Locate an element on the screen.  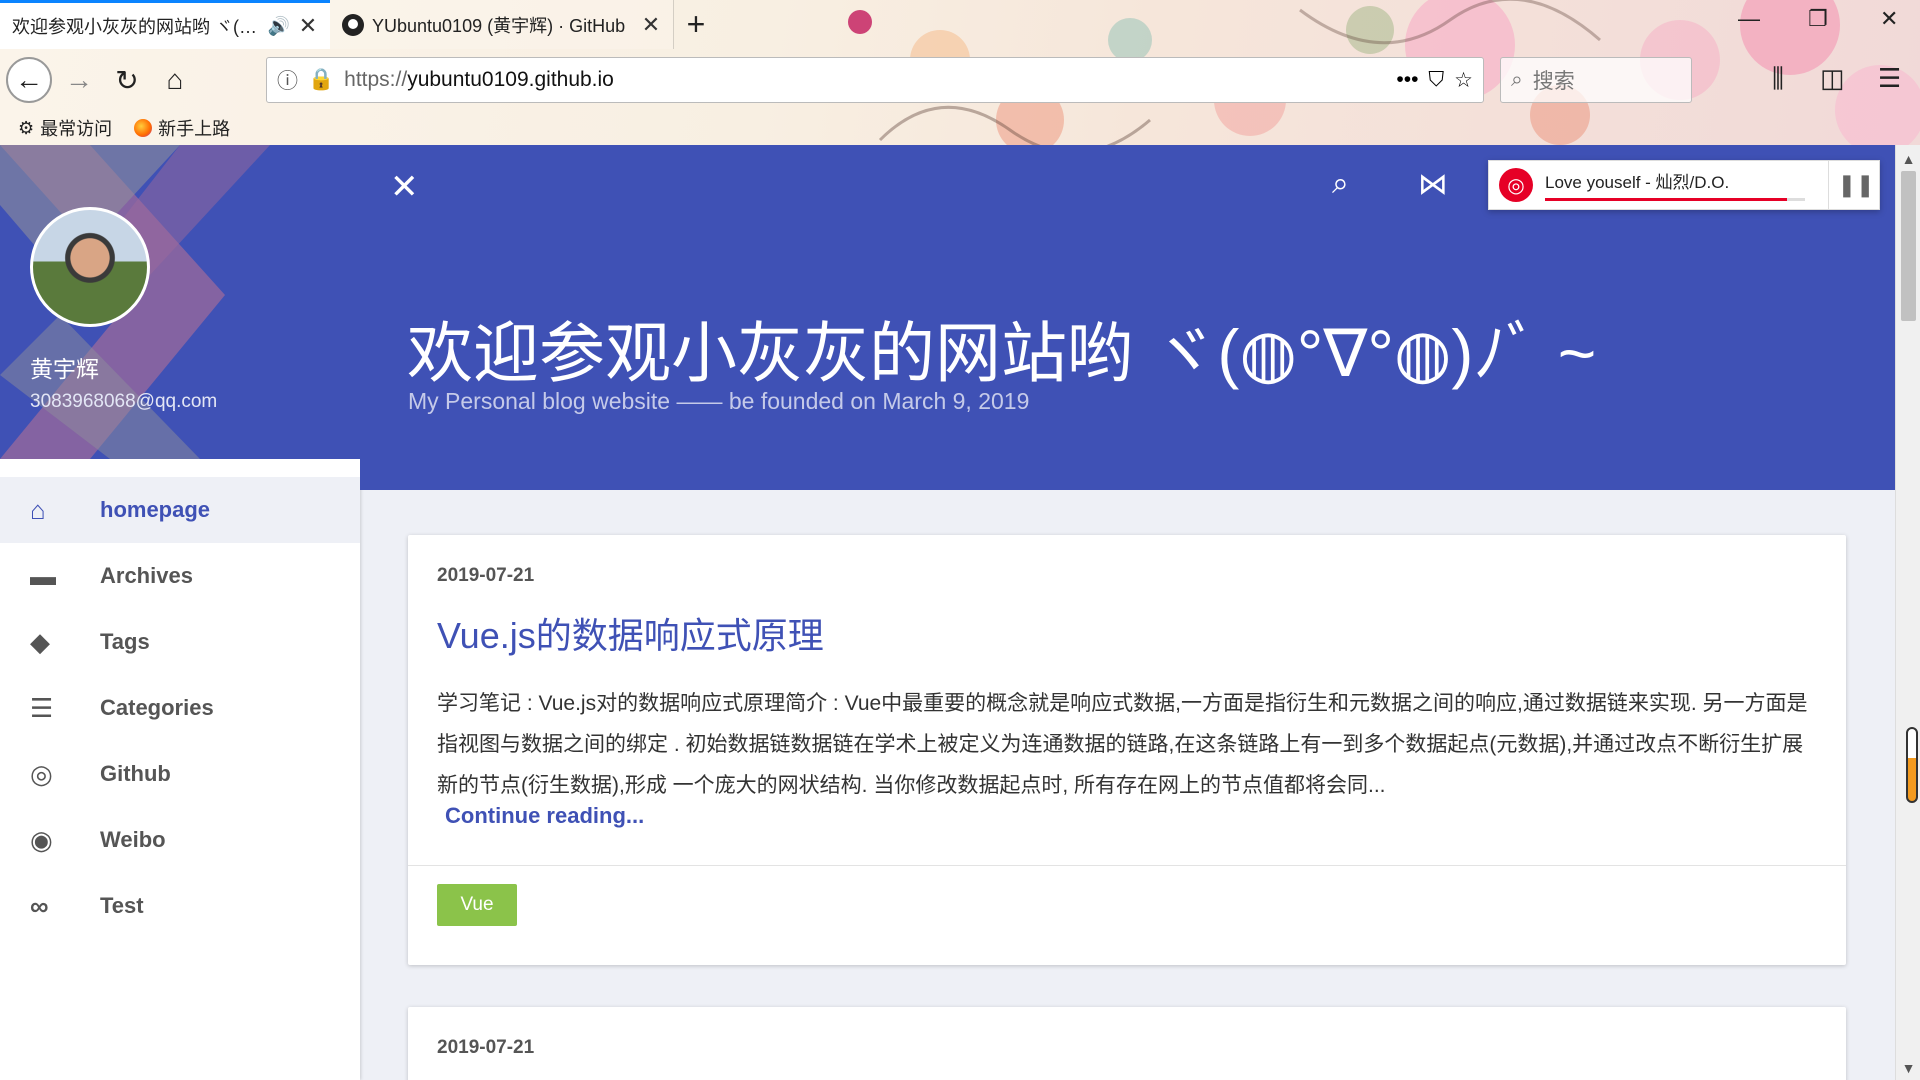
bookmark-getting-started: 新手上路 is located at coordinates (182, 128).